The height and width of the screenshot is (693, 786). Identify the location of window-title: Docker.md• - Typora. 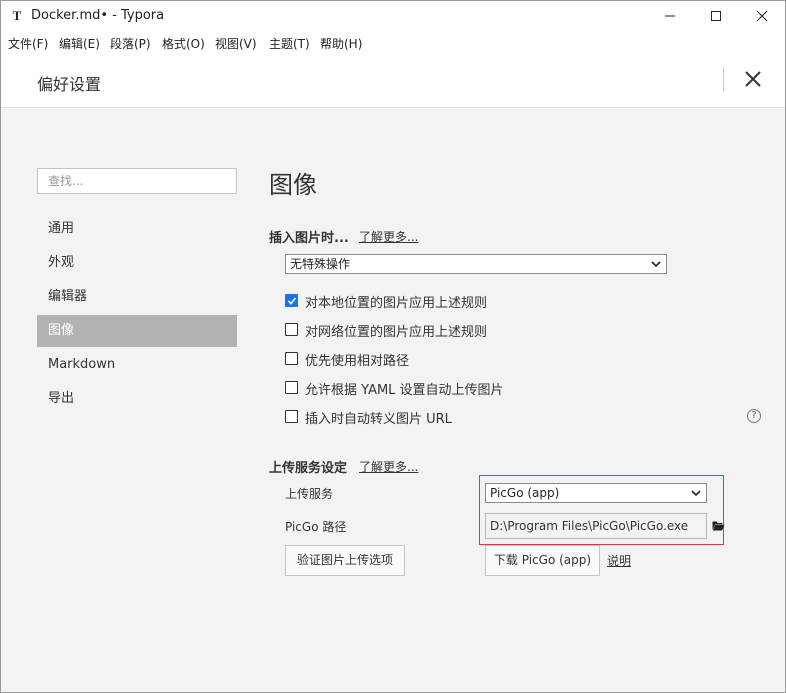
(98, 15).